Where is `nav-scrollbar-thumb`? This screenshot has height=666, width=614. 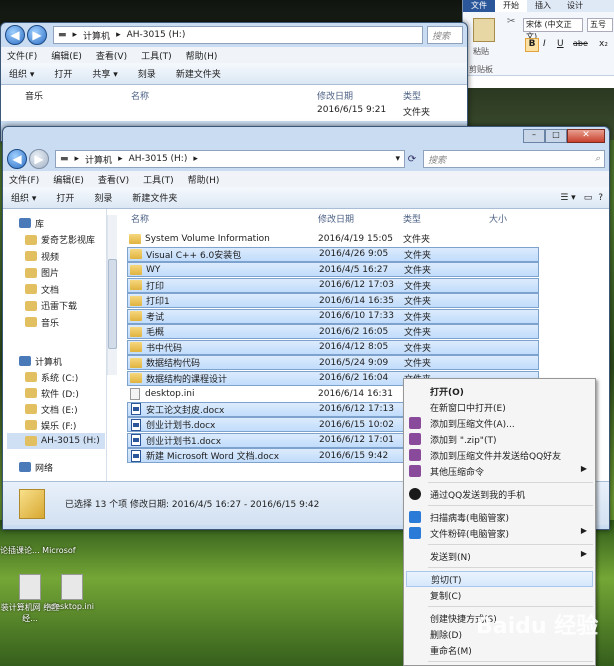
nav-scrollbar-thumb is located at coordinates (112, 304).